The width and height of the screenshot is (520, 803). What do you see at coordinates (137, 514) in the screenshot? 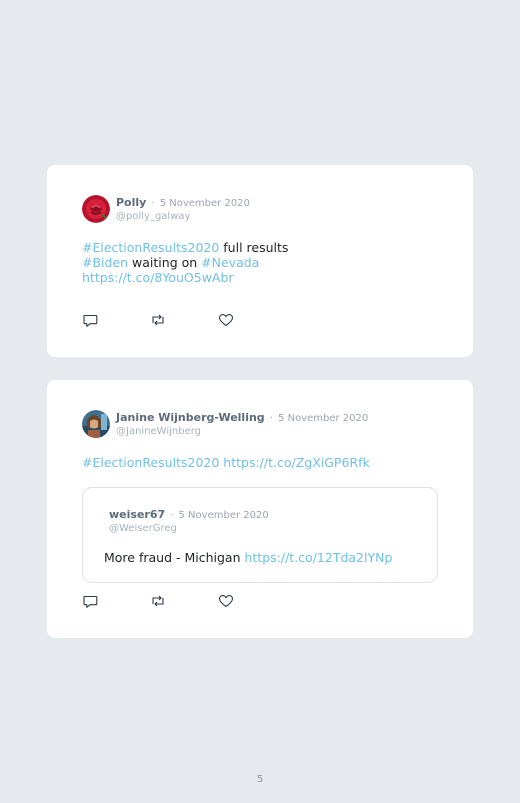
I see `author-name: weiser67` at bounding box center [137, 514].